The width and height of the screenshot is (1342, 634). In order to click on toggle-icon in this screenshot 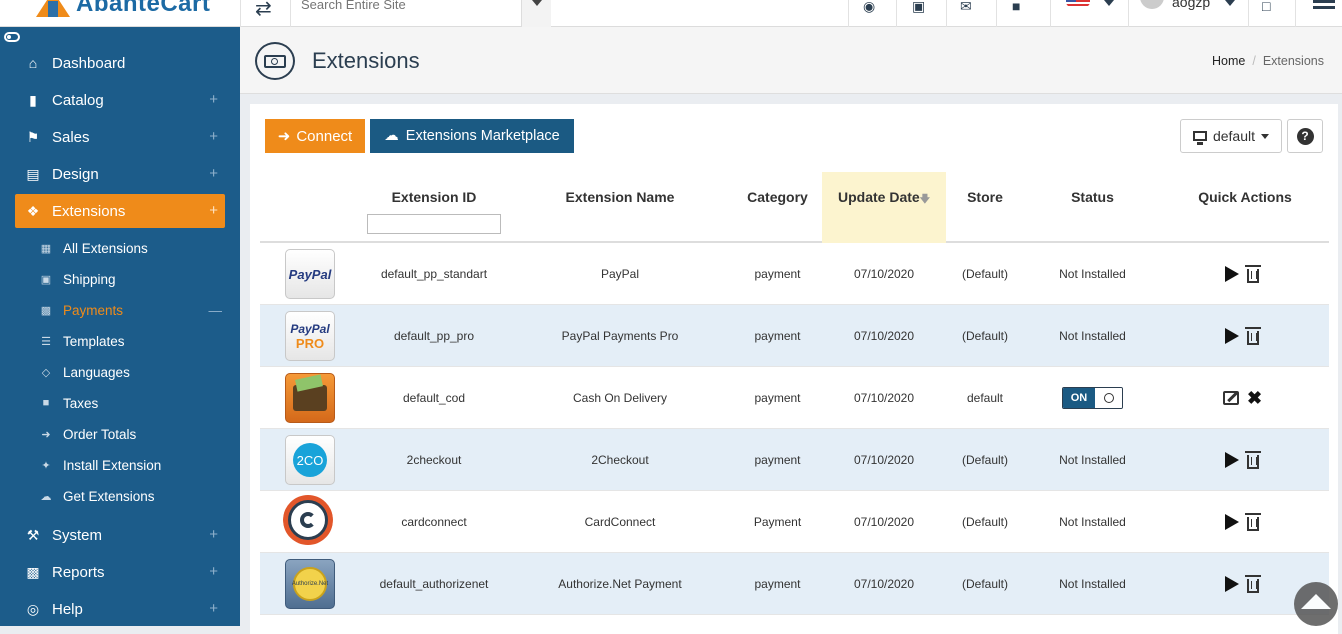, I will do `click(12, 37)`.